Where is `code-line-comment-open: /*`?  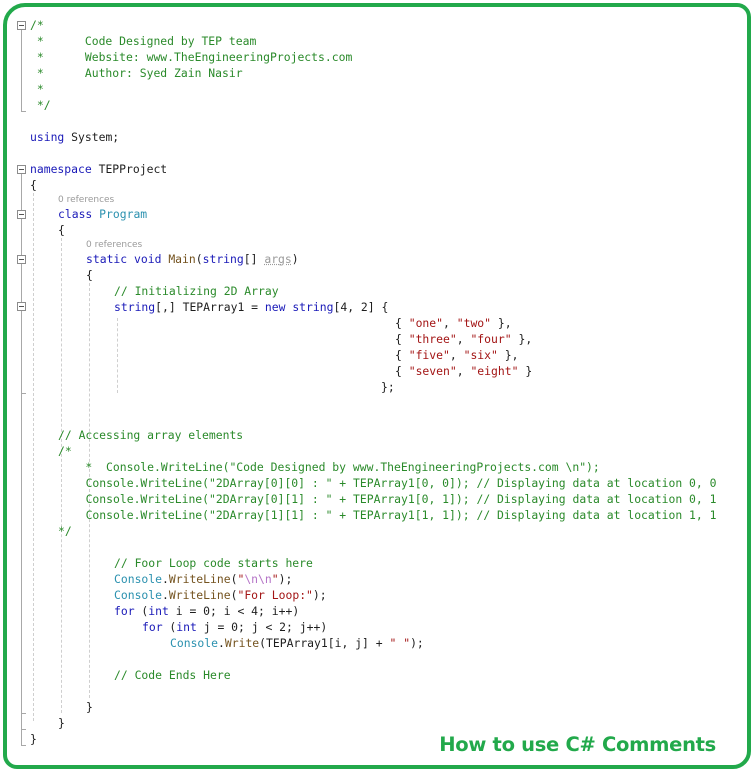
code-line-comment-open: /* is located at coordinates (37, 25).